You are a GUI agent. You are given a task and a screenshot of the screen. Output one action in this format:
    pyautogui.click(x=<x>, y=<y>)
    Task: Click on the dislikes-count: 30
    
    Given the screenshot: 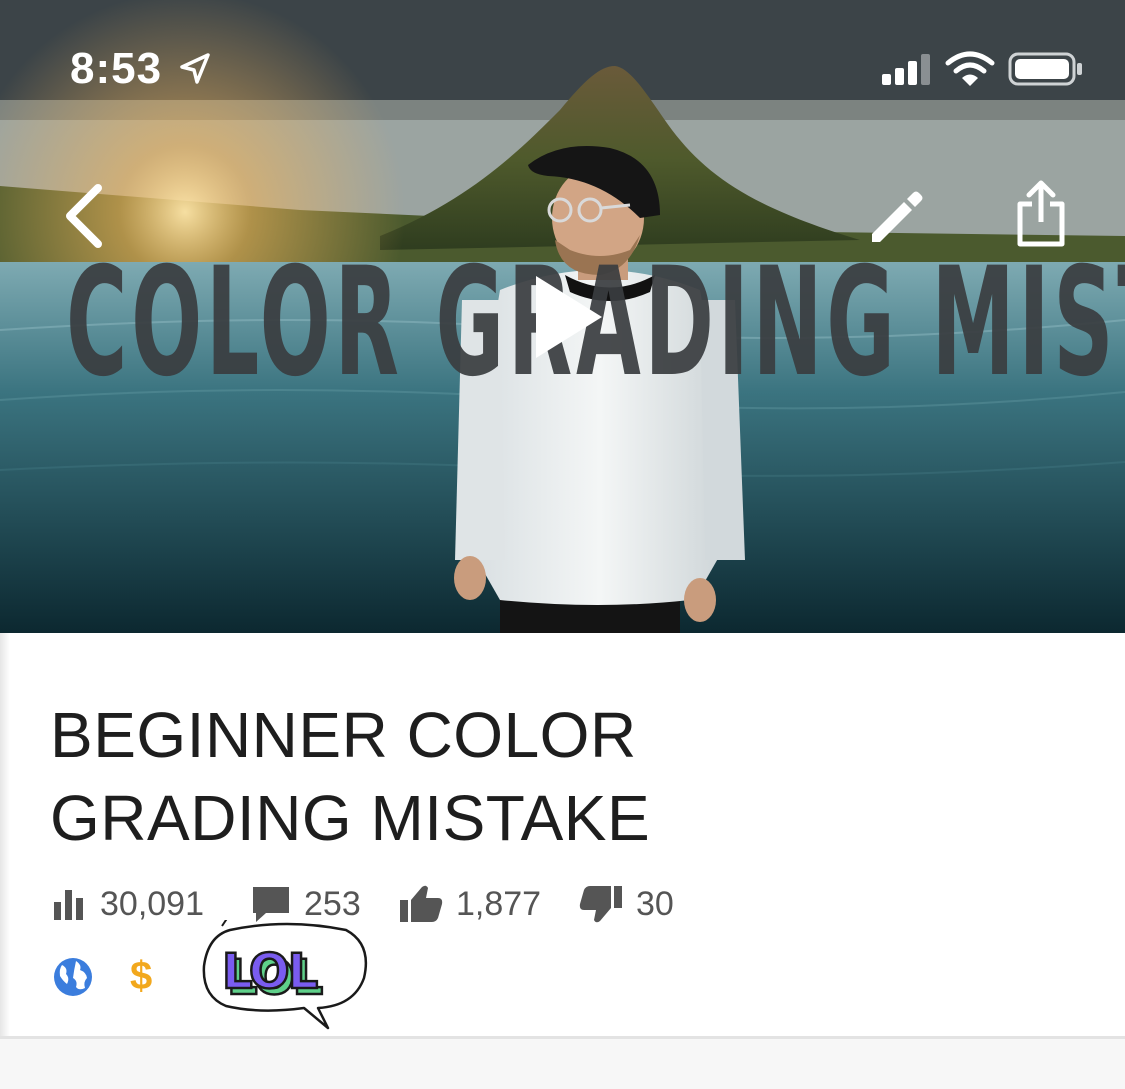 What is the action you would take?
    pyautogui.click(x=655, y=903)
    